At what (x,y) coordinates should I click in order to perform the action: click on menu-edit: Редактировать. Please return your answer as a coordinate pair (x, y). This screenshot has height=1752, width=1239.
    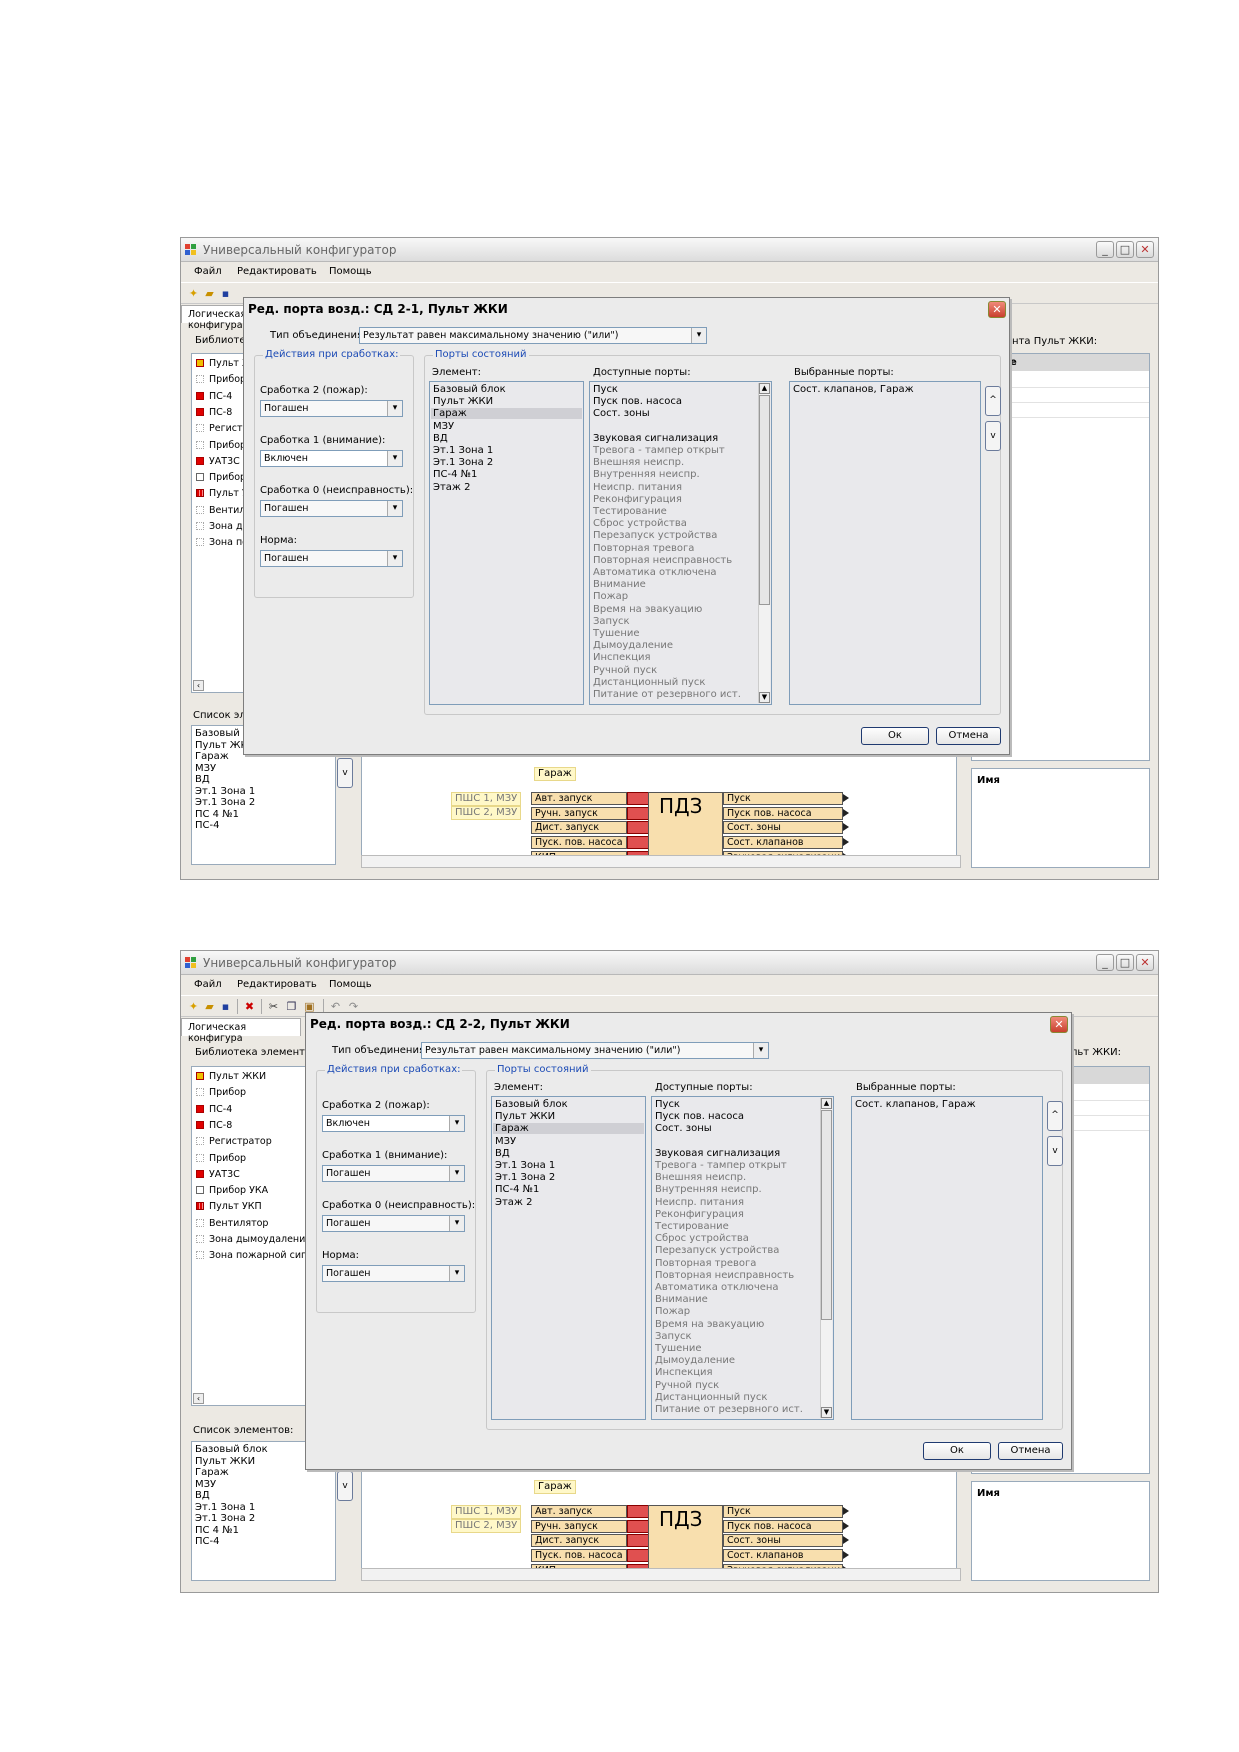
    Looking at the image, I should click on (277, 984).